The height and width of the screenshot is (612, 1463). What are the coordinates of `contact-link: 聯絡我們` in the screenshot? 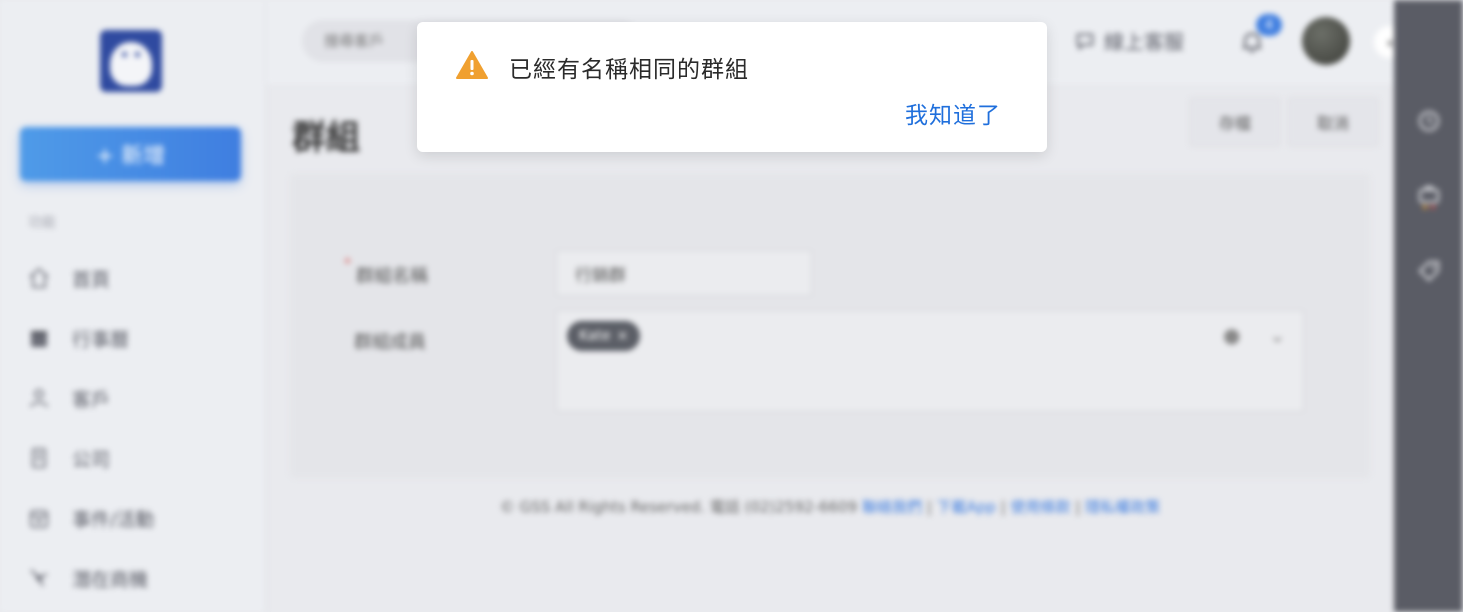 It's located at (892, 507).